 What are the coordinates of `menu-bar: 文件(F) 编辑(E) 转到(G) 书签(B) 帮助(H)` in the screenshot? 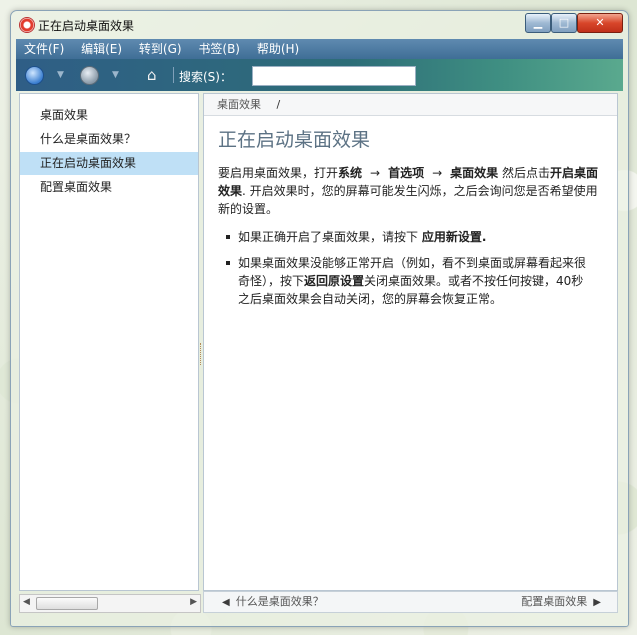 It's located at (319, 49).